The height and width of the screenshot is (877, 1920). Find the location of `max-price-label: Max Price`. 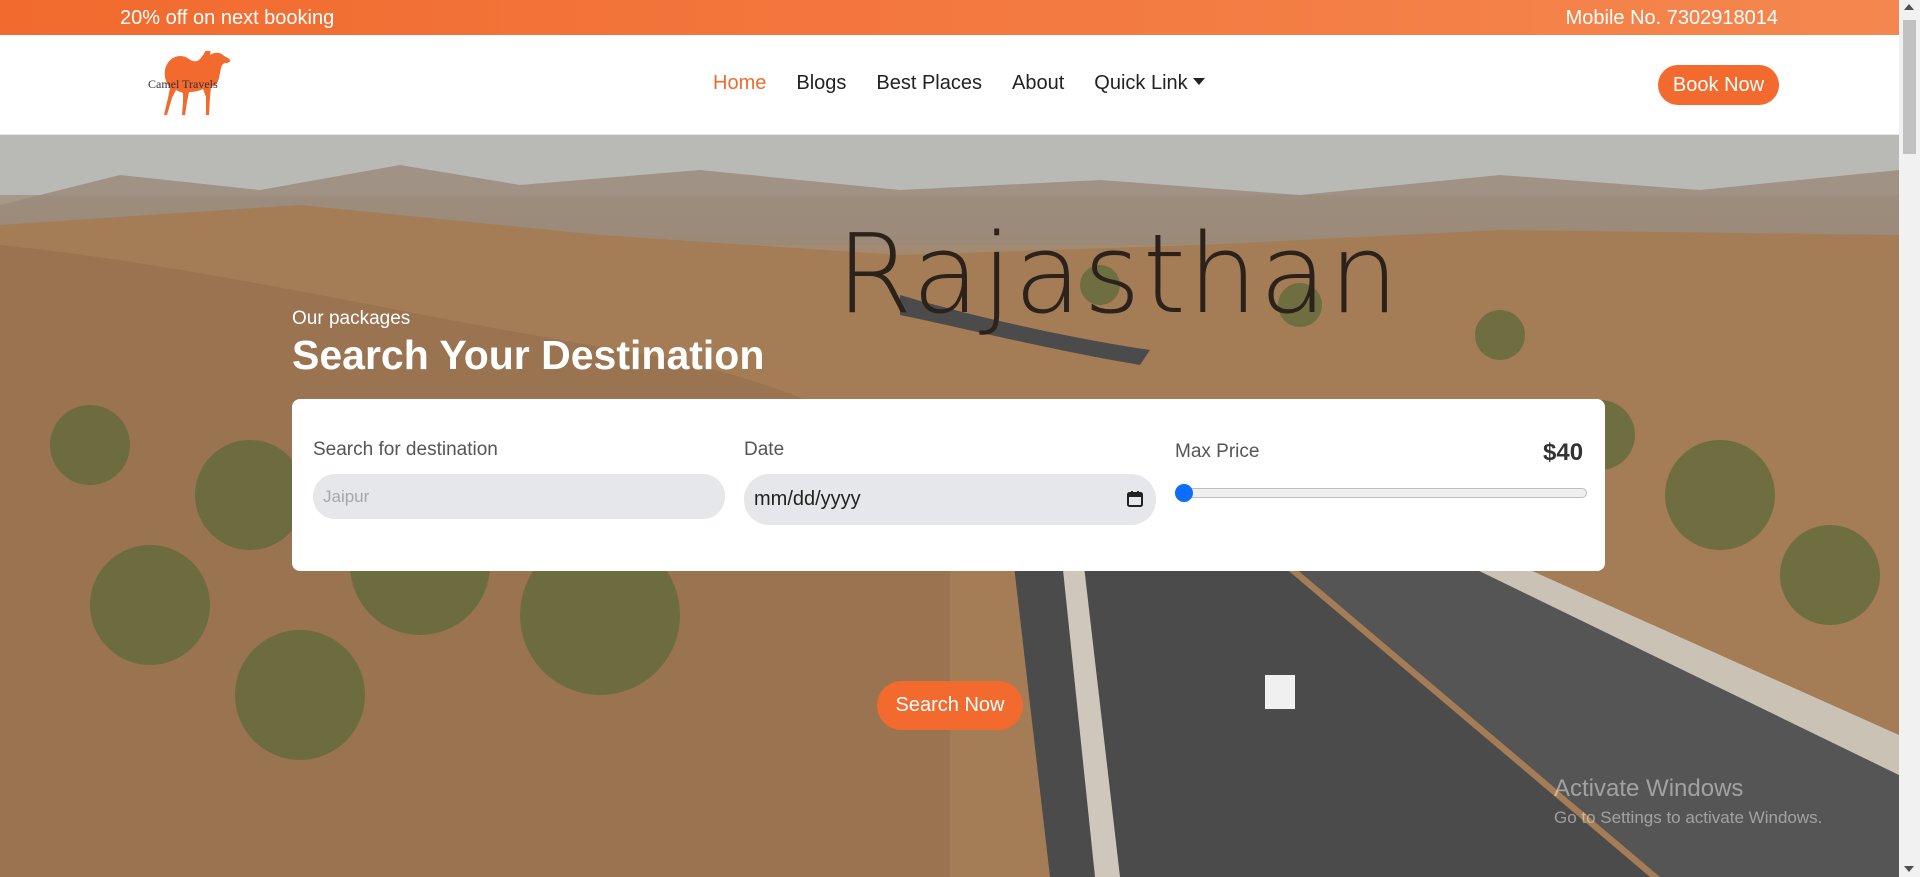

max-price-label: Max Price is located at coordinates (1217, 451).